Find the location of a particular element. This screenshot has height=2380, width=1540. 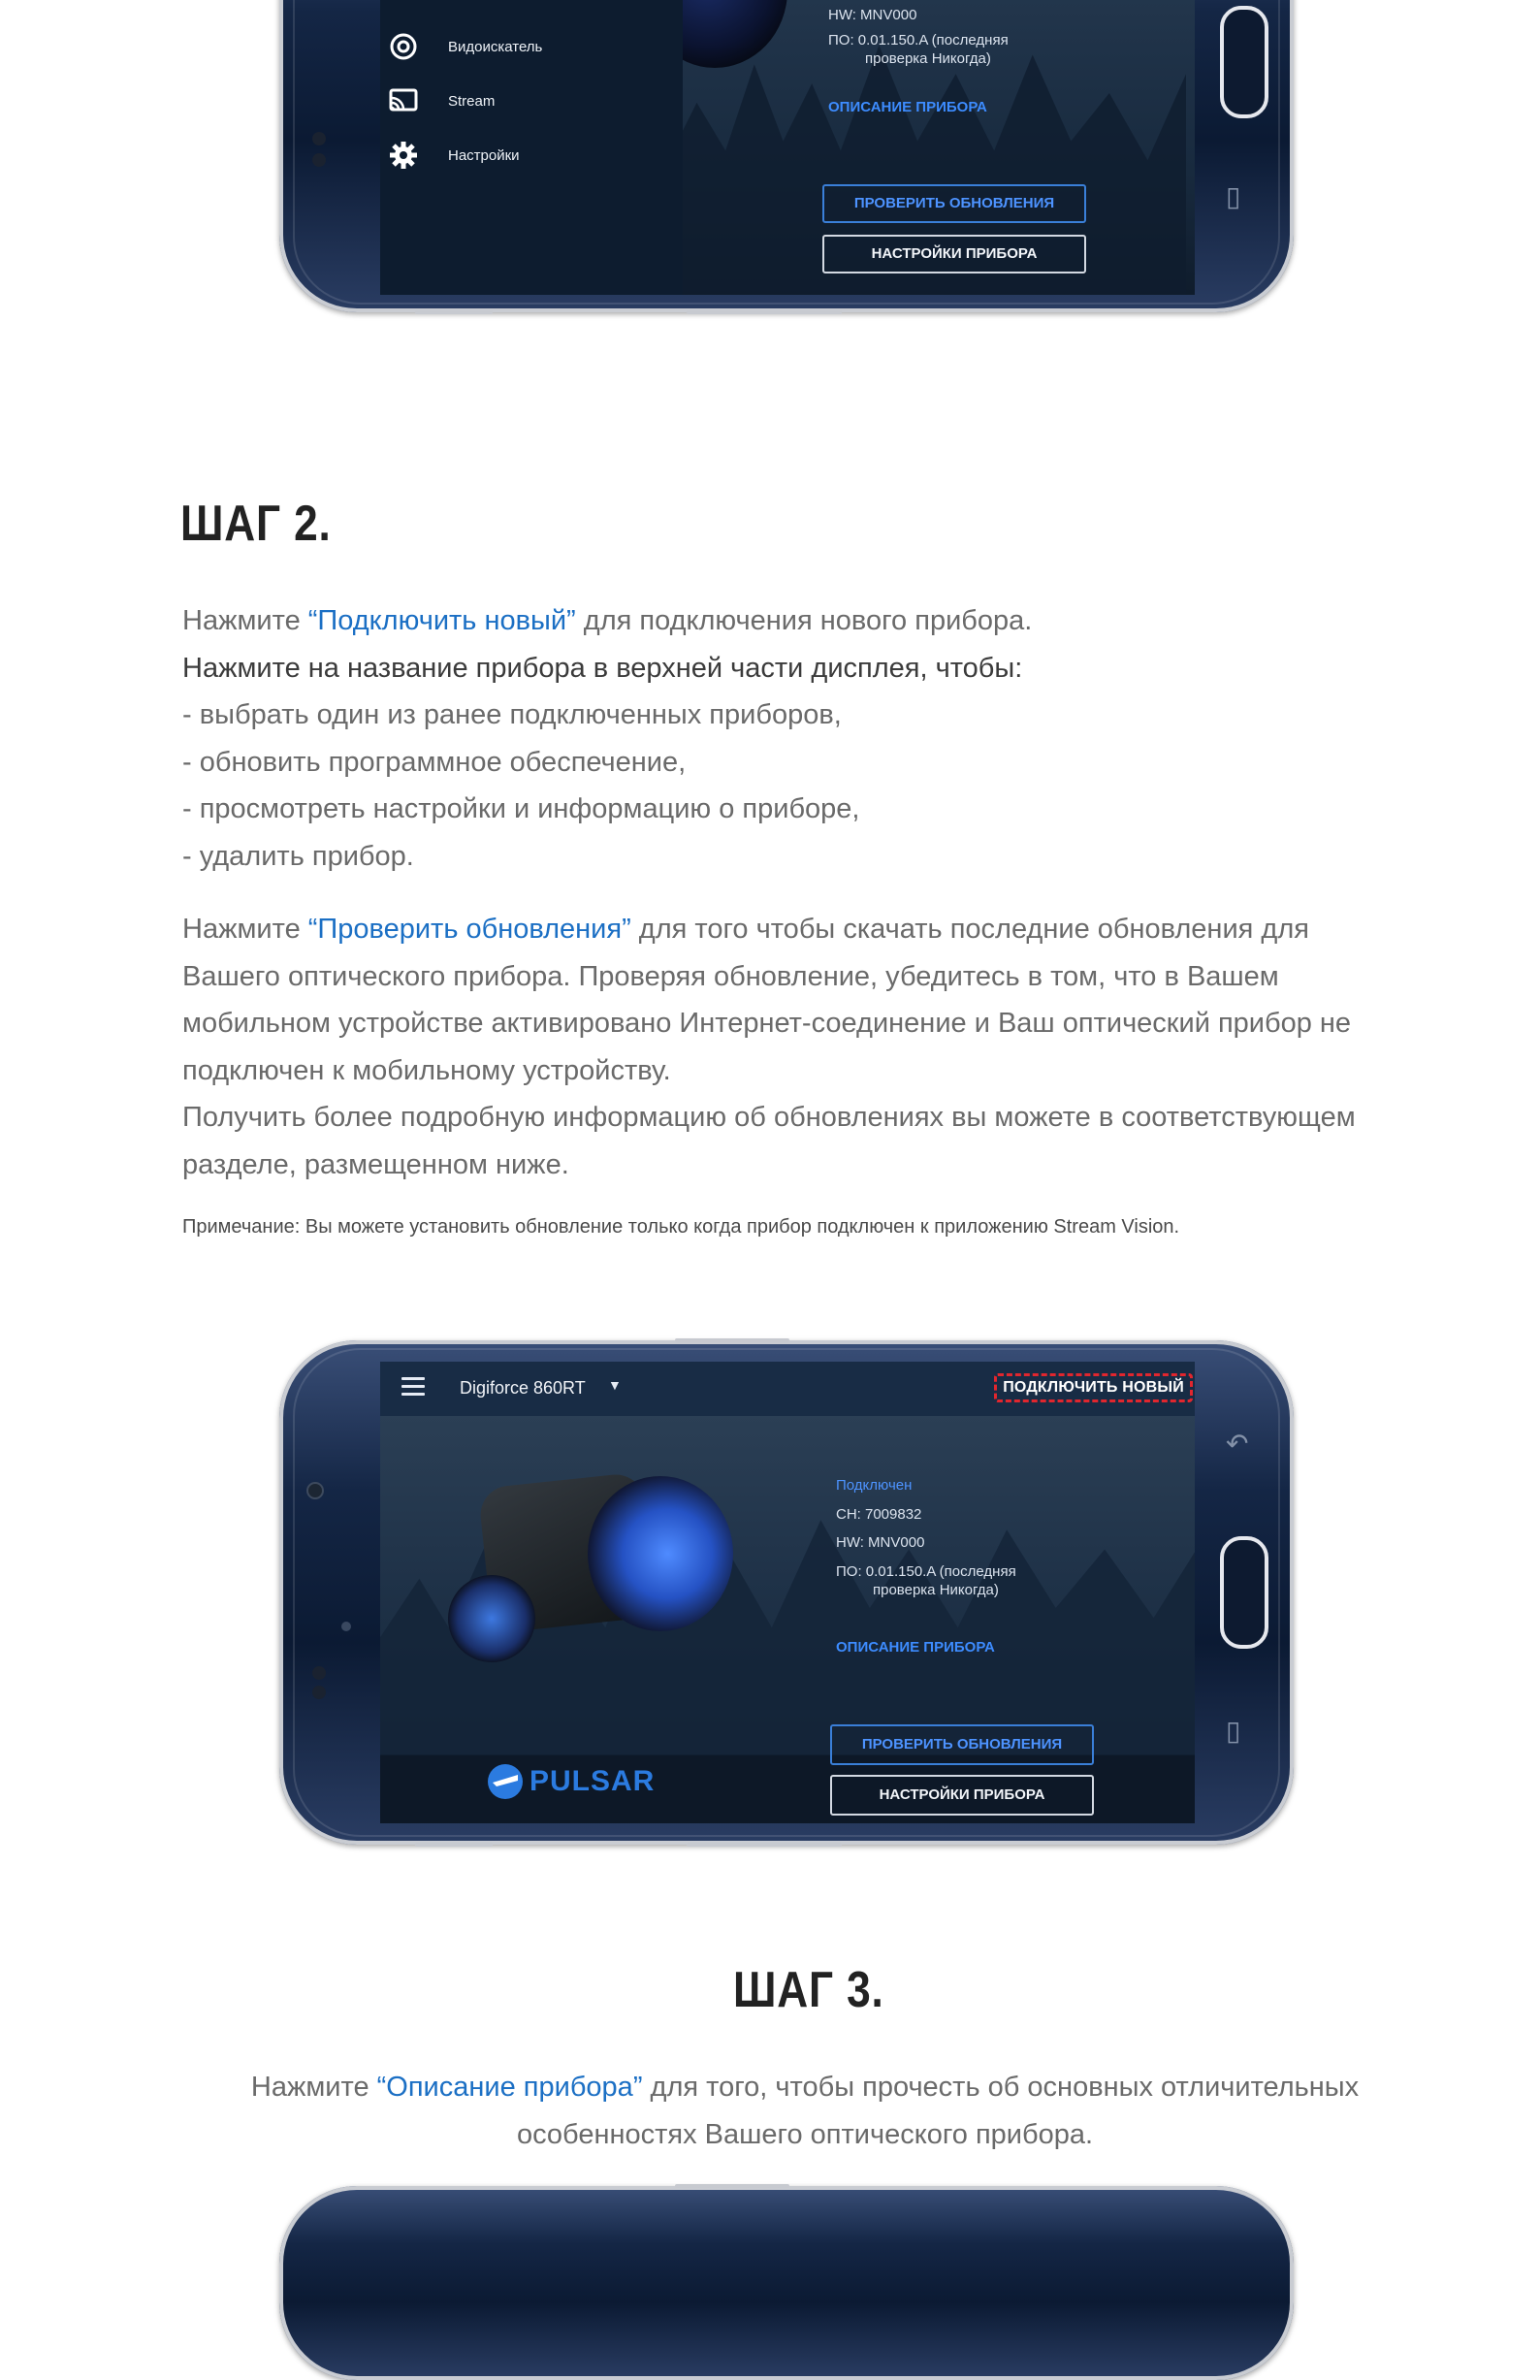

navigation-drawer: Видоискатель Stream Настройки is located at coordinates (531, 147).